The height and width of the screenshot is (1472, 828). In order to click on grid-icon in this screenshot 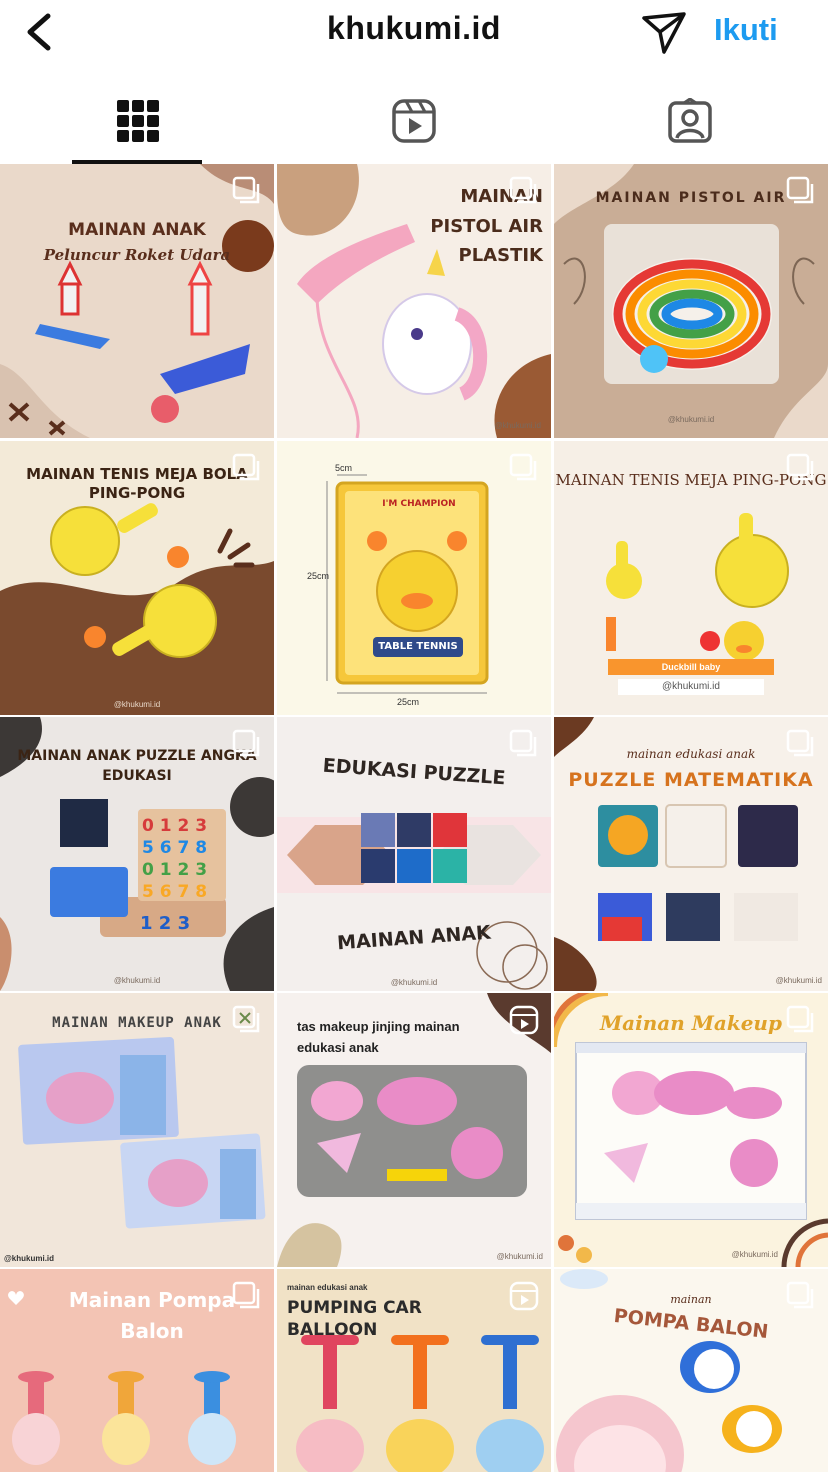, I will do `click(138, 121)`.